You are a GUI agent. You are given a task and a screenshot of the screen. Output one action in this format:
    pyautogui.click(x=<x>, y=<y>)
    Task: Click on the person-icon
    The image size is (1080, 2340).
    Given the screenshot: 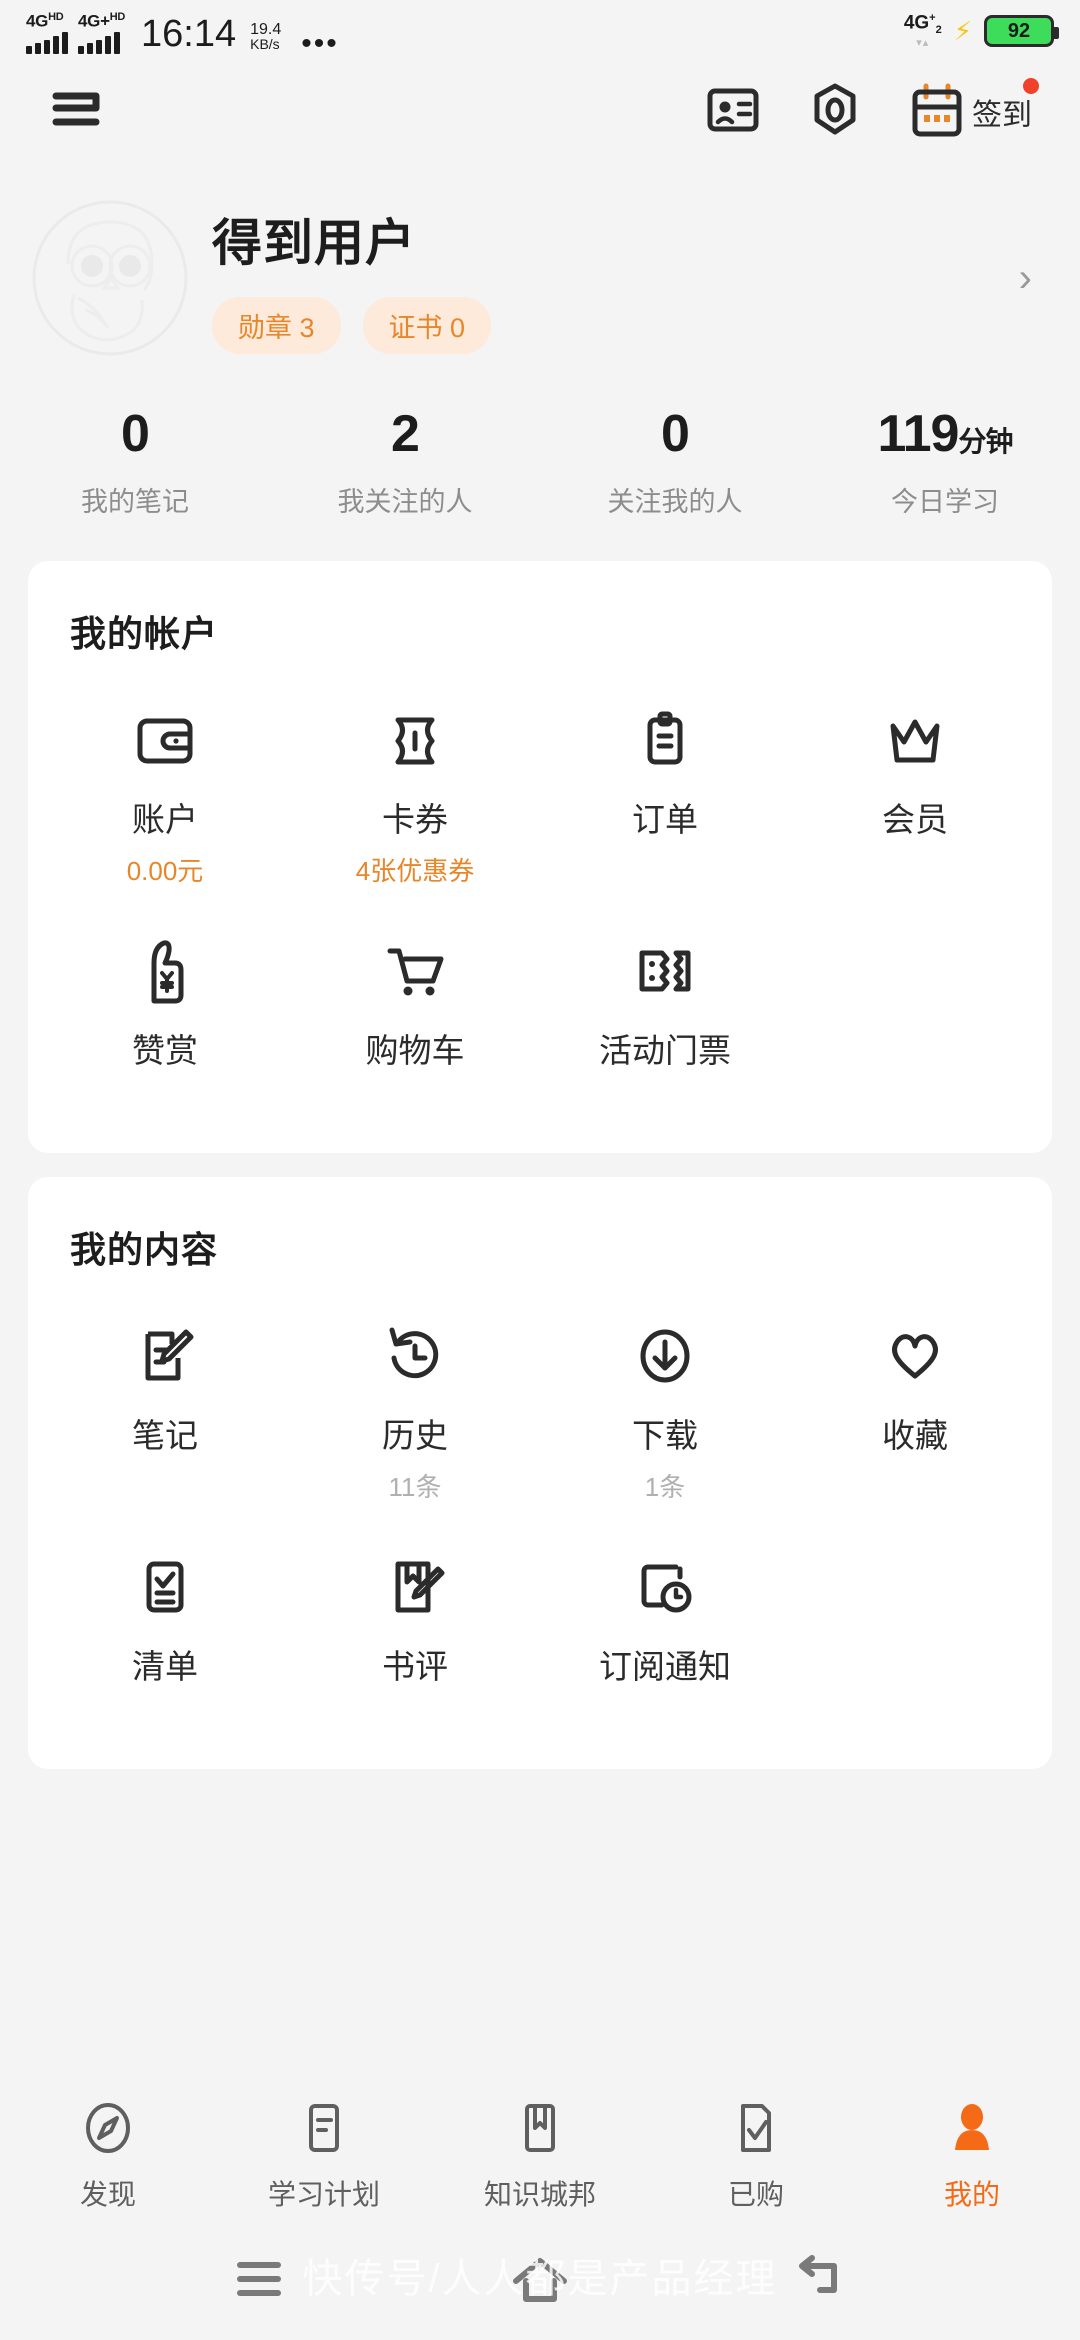 What is the action you would take?
    pyautogui.click(x=972, y=2130)
    